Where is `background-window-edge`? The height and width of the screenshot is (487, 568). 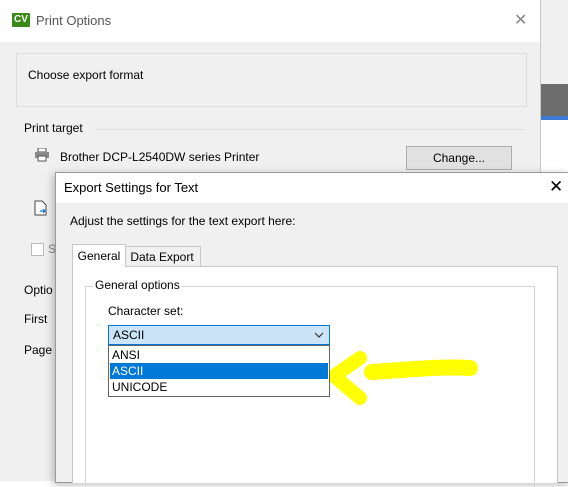 background-window-edge is located at coordinates (554, 42).